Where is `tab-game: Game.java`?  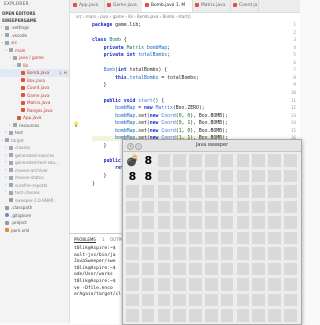
tab-game: Game.java is located at coordinates (123, 6).